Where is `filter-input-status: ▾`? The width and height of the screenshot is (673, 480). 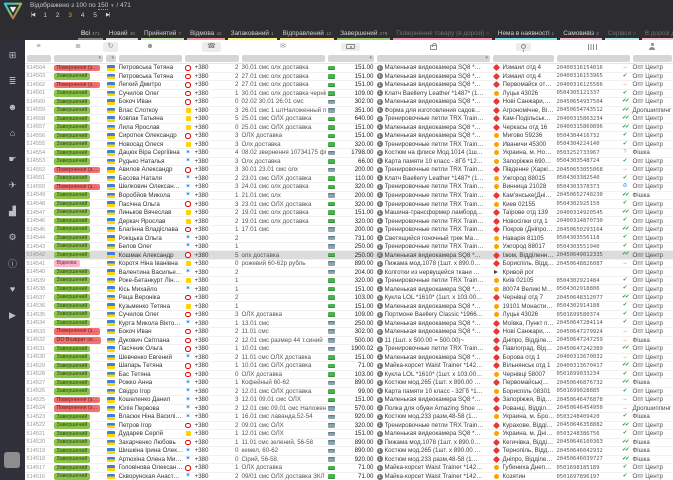
filter-input-status: ▾ is located at coordinates (78, 58).